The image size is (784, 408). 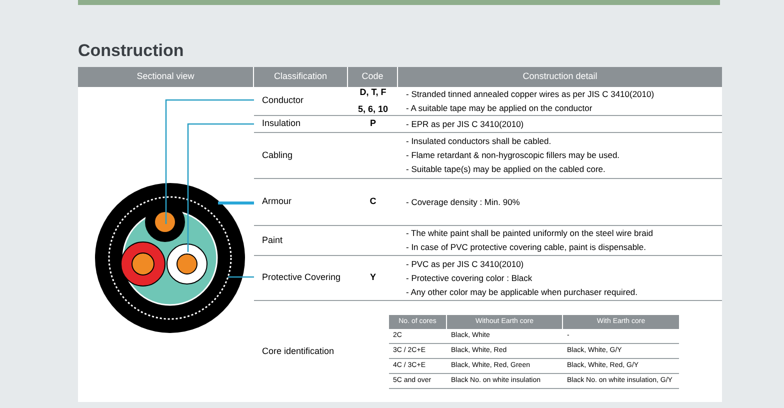 What do you see at coordinates (470, 278) in the screenshot?
I see `detail-text: - Protective covering color : Black` at bounding box center [470, 278].